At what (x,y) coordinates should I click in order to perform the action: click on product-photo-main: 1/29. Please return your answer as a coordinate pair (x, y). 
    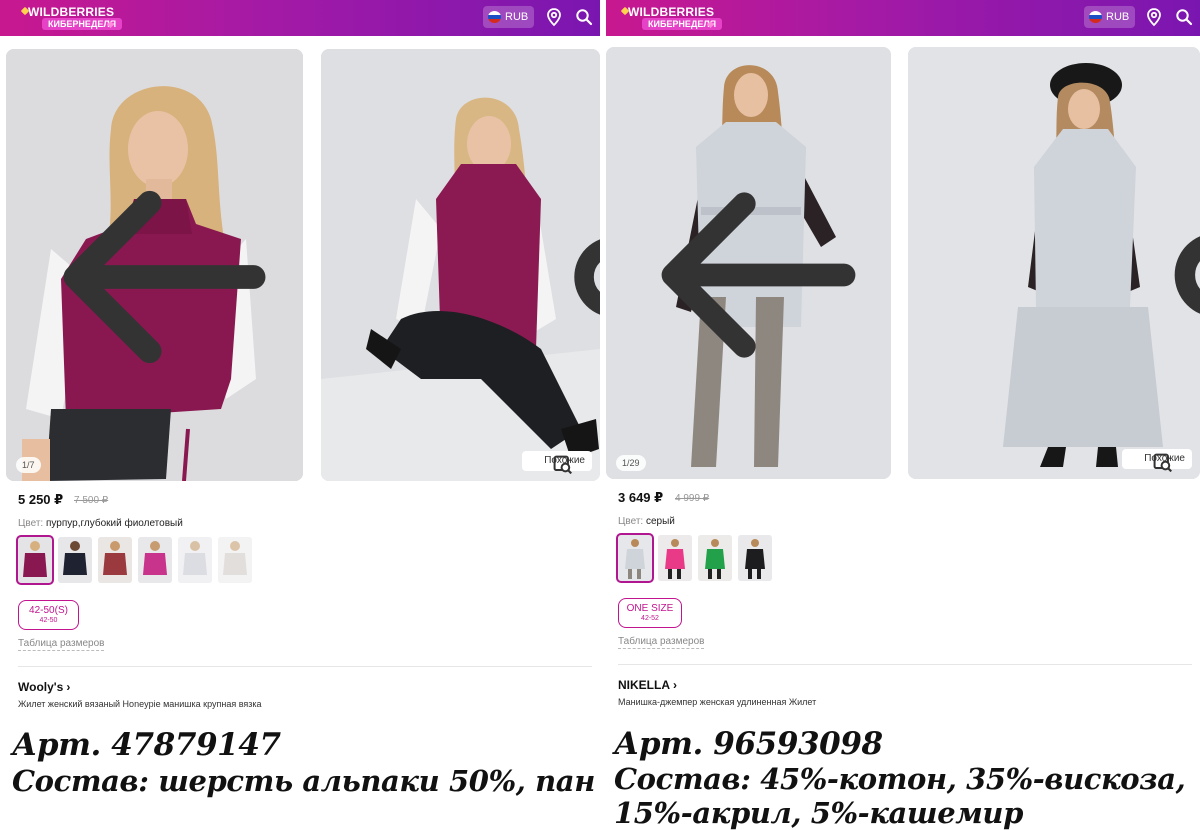
    Looking at the image, I should click on (748, 263).